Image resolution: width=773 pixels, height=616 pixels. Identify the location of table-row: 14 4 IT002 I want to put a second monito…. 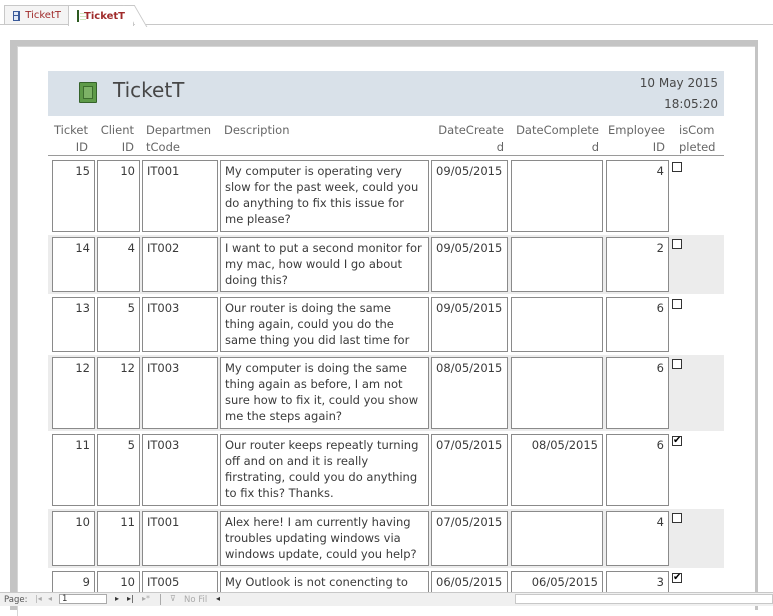
(386, 264).